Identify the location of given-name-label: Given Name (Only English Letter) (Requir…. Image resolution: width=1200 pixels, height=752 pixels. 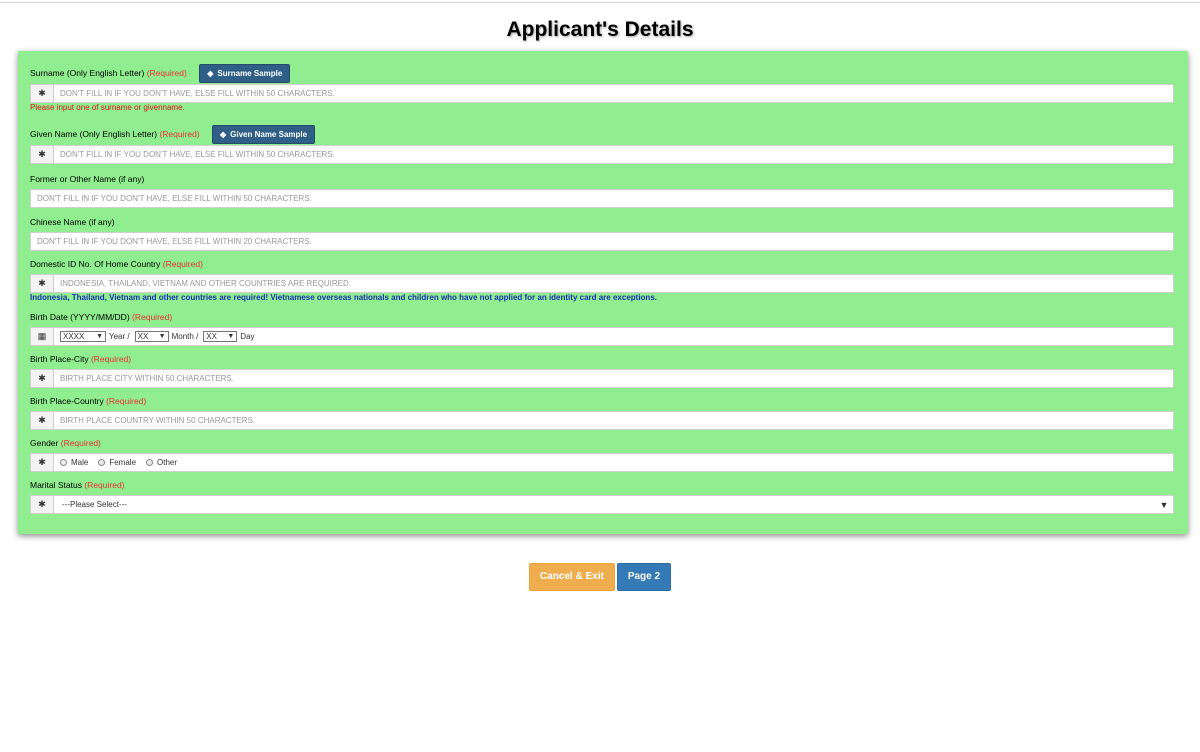
(602, 134).